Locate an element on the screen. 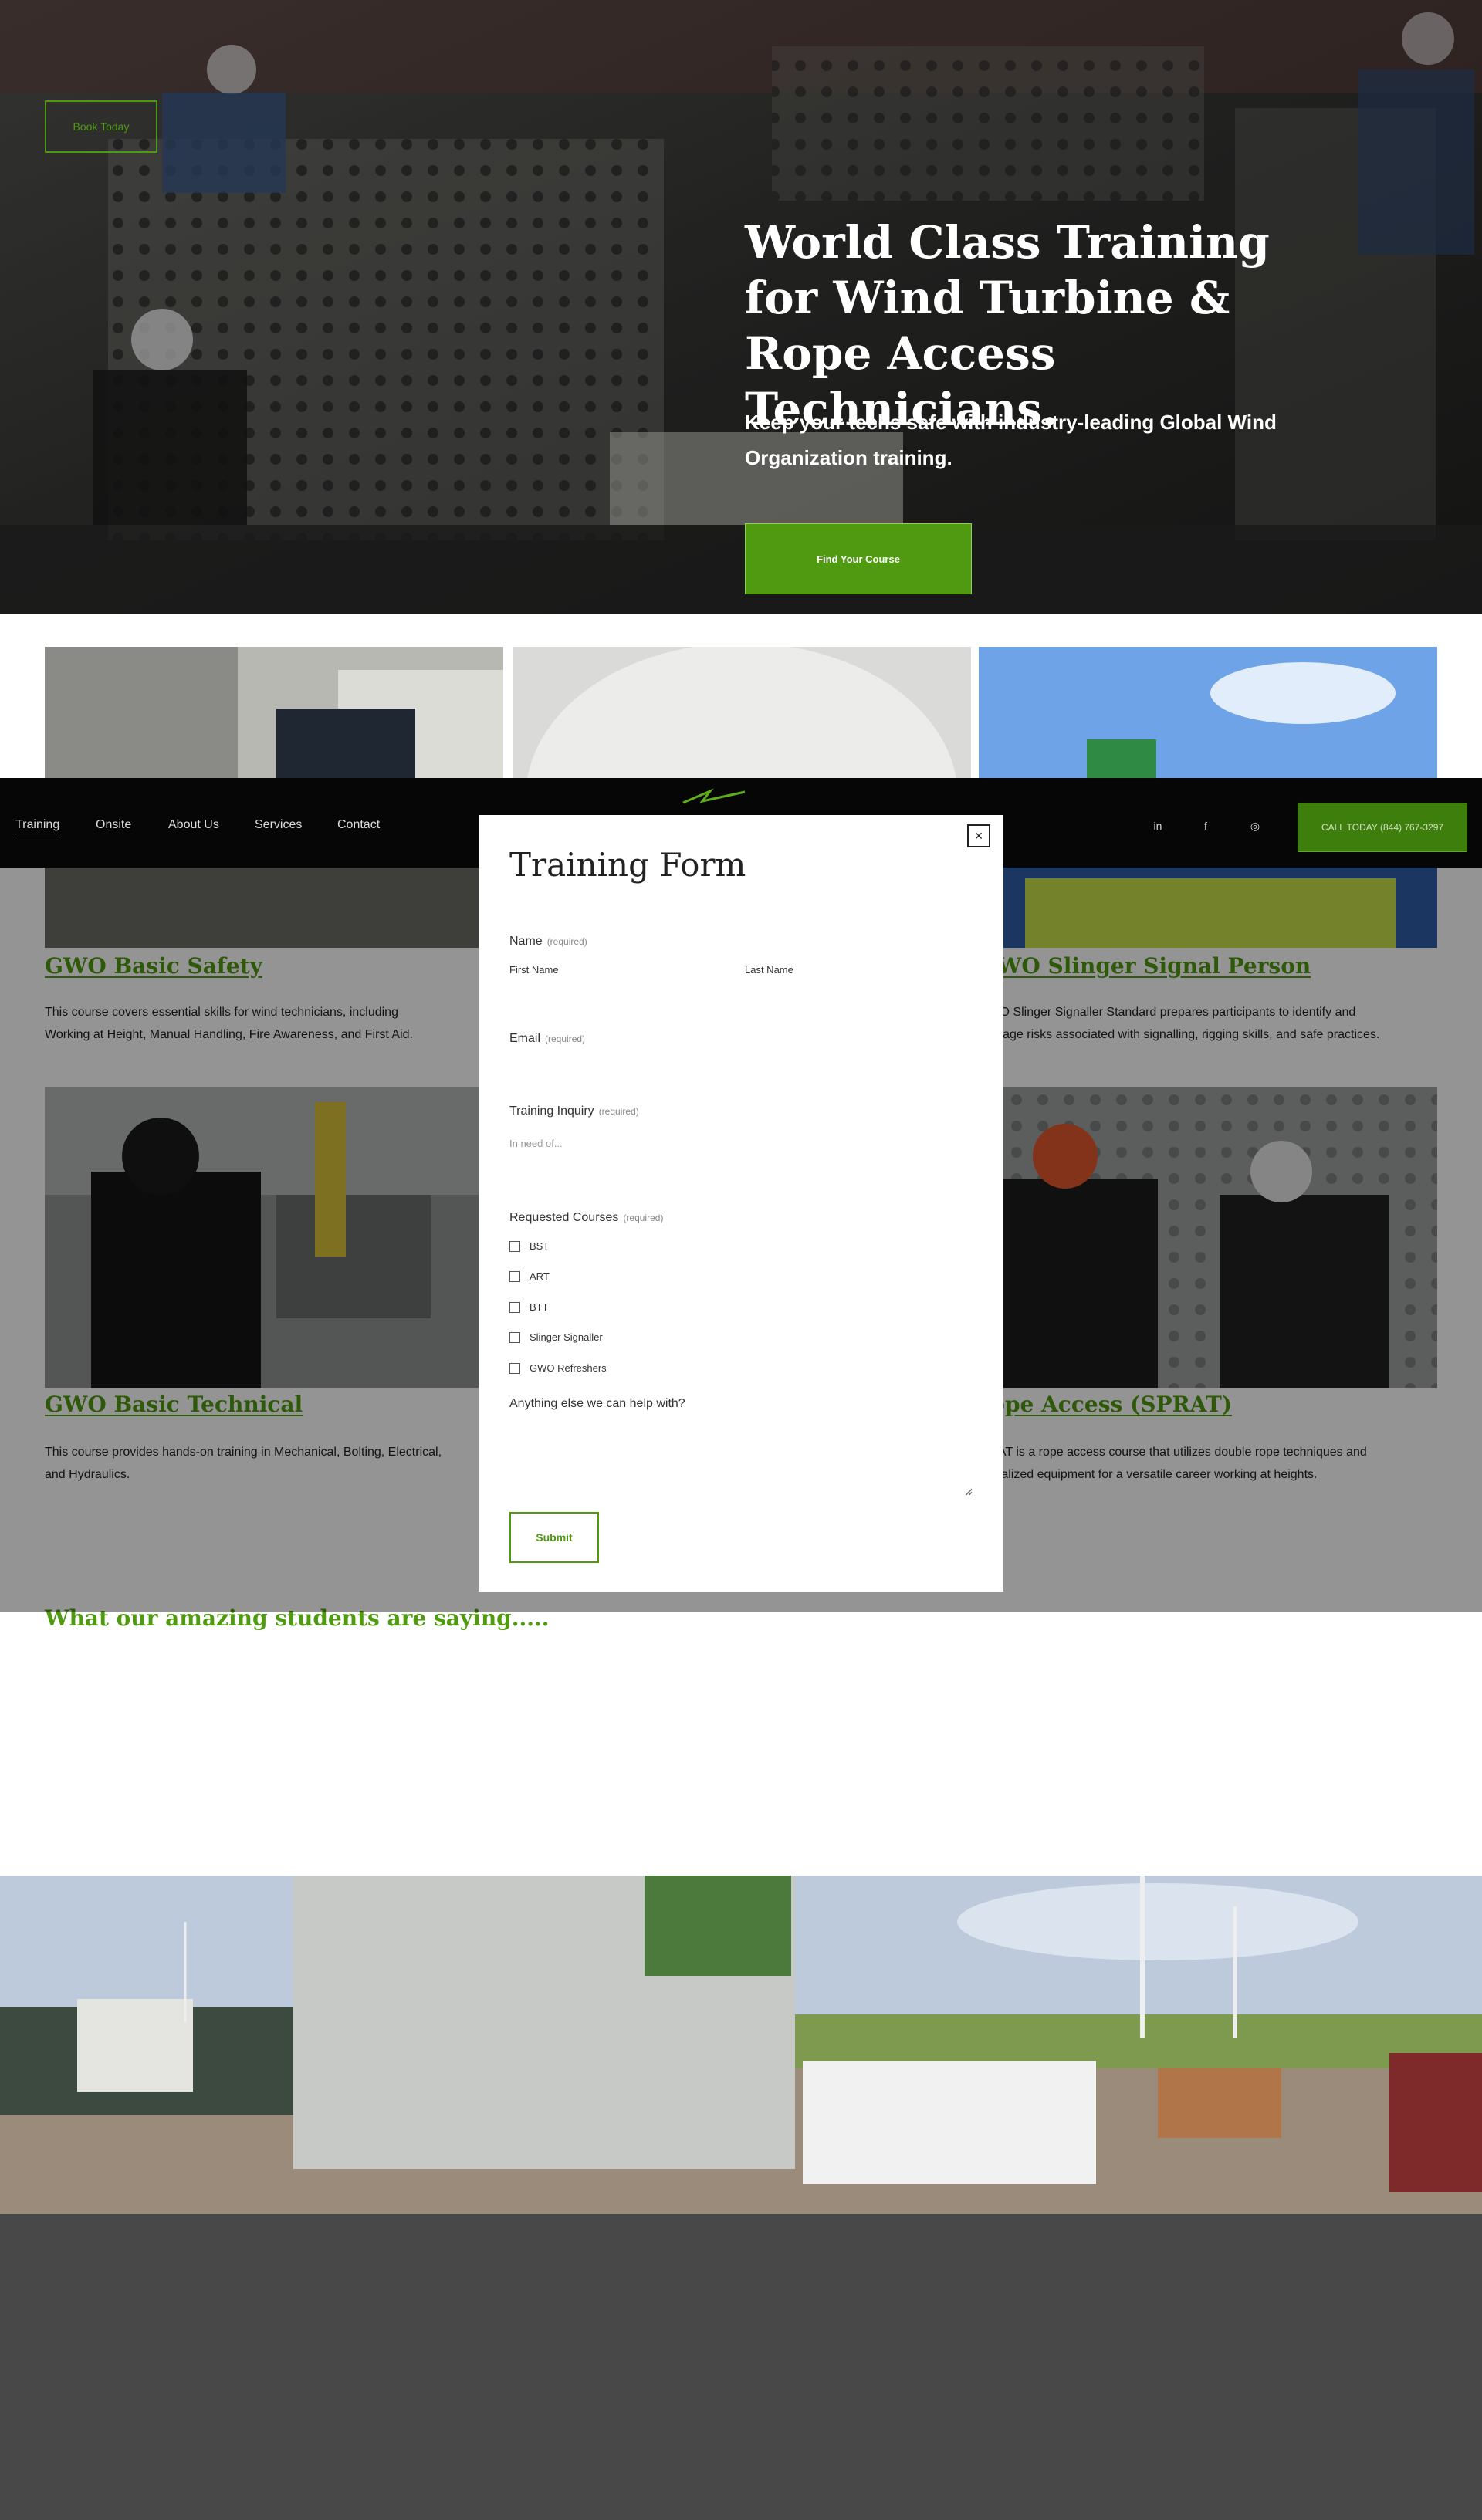 This screenshot has height=2520, width=1482. anything-else-label: Anything else we can help with? is located at coordinates (597, 1403).